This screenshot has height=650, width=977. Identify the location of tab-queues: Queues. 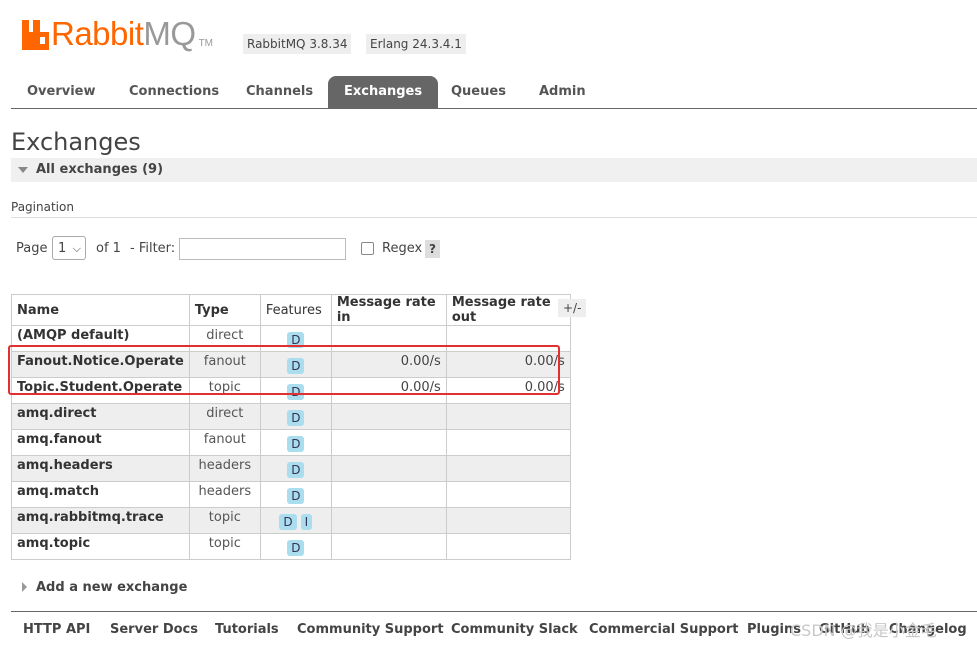
(478, 92).